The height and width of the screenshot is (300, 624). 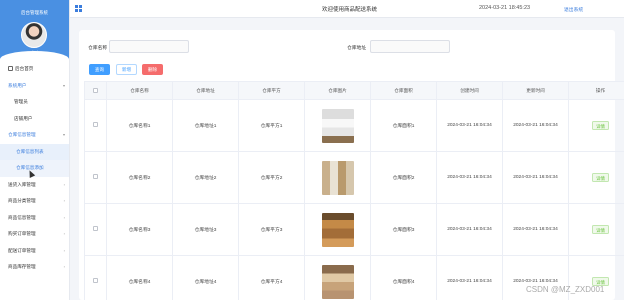 I want to click on warehouse-address-input, so click(x=410, y=46).